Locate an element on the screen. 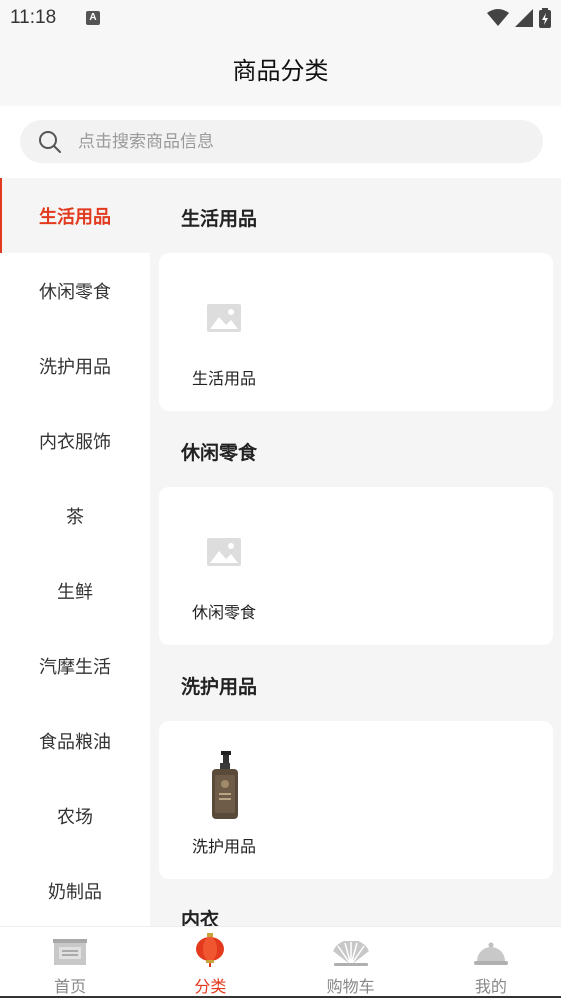 This screenshot has width=561, height=998. sidebar-item-farm: 农场 is located at coordinates (75, 815).